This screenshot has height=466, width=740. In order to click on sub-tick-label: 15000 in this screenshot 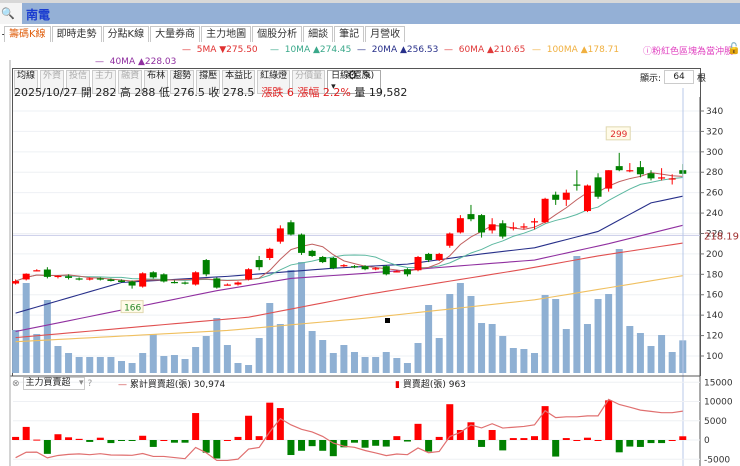, I will do `click(718, 383)`.